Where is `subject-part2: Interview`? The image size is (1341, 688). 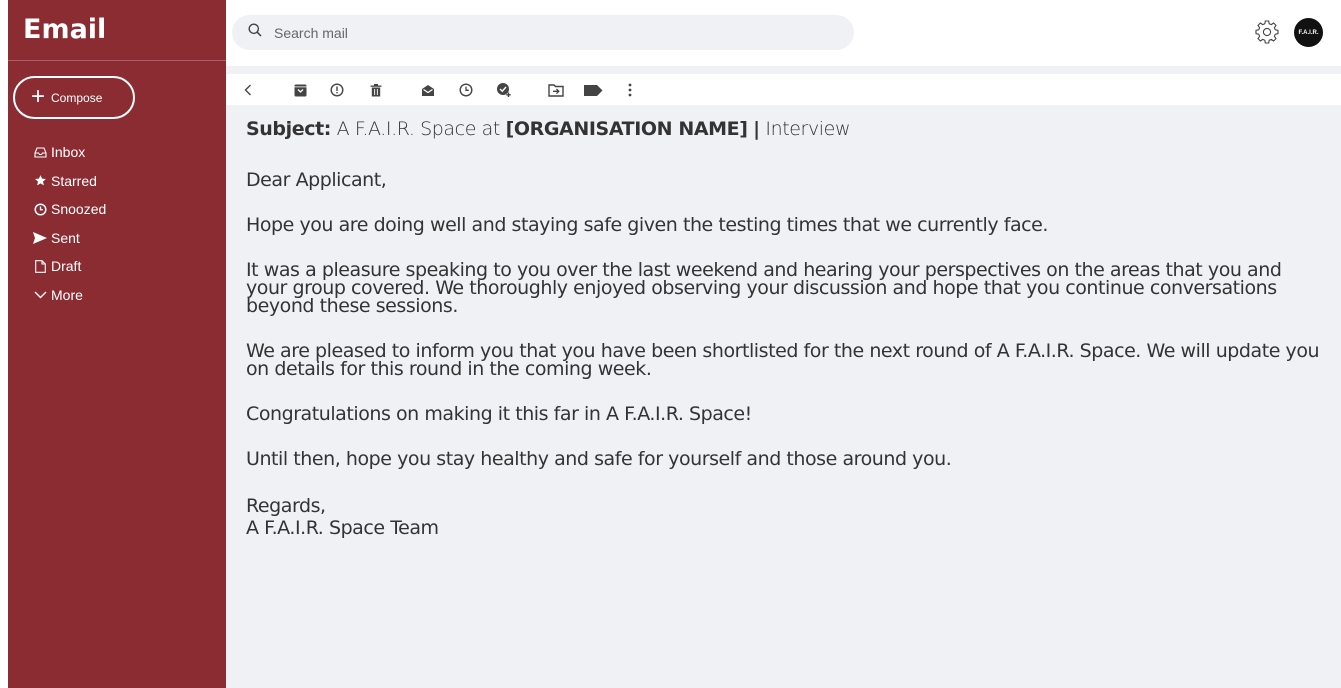 subject-part2: Interview is located at coordinates (808, 129).